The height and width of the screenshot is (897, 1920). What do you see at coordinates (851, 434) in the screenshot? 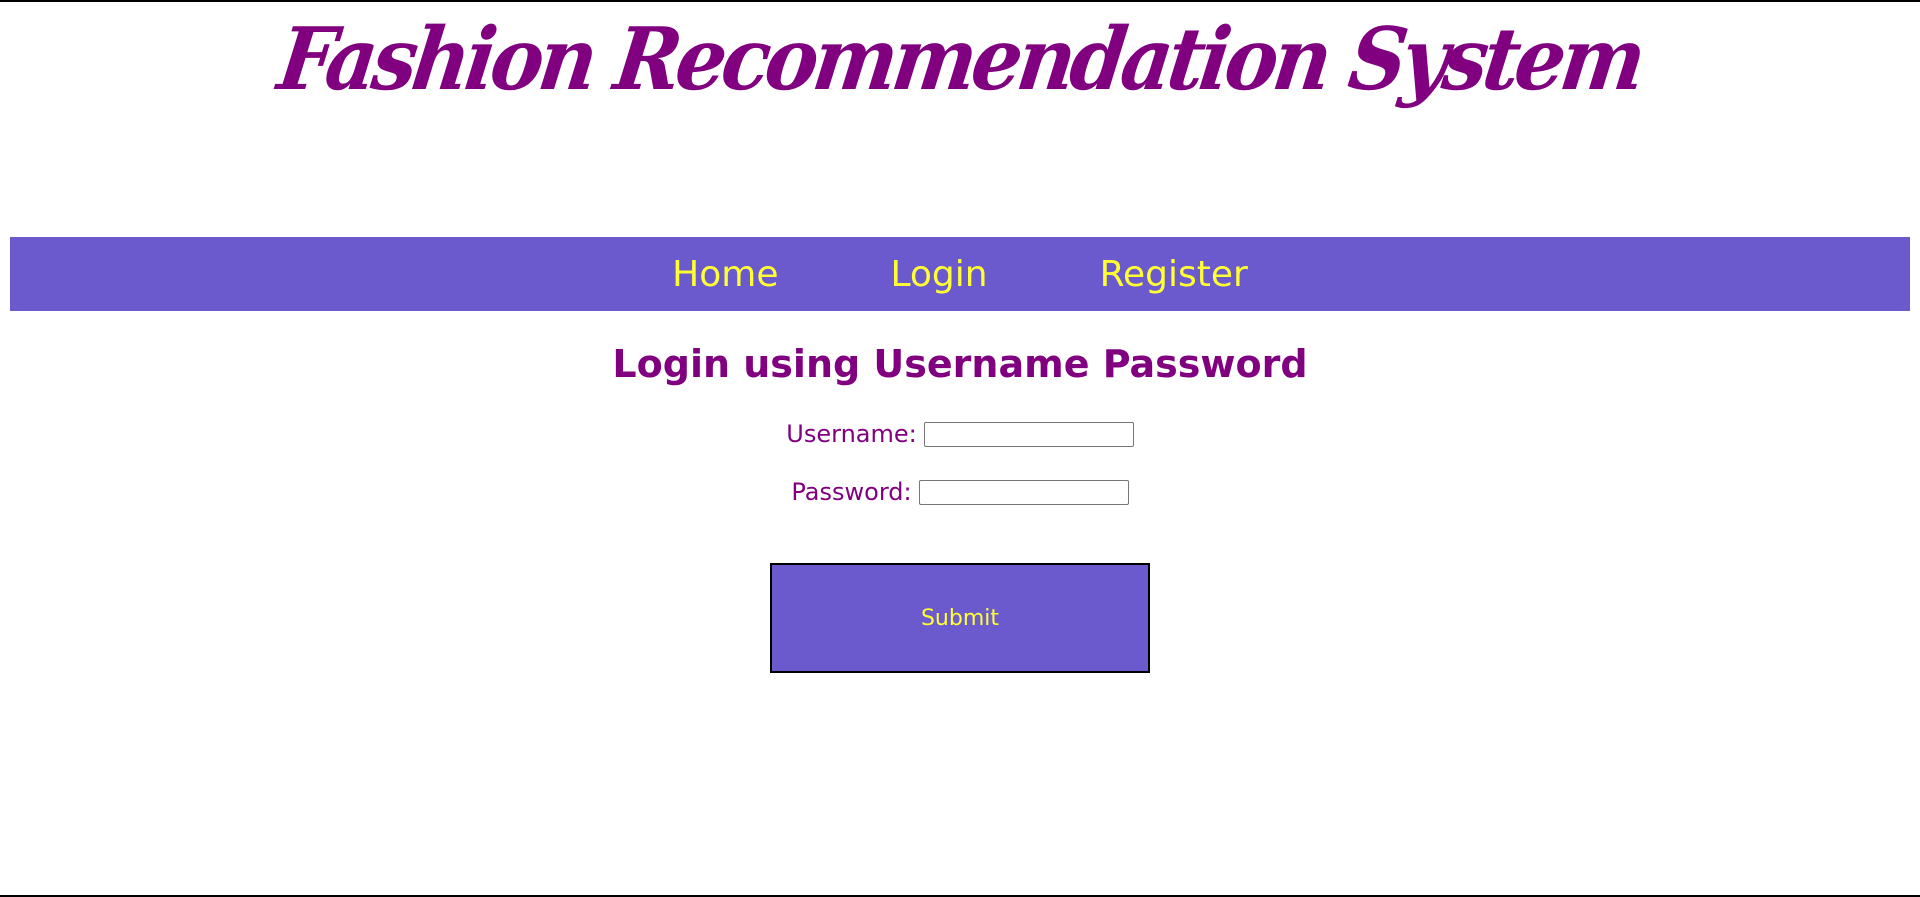
I see `username-label: Username:` at bounding box center [851, 434].